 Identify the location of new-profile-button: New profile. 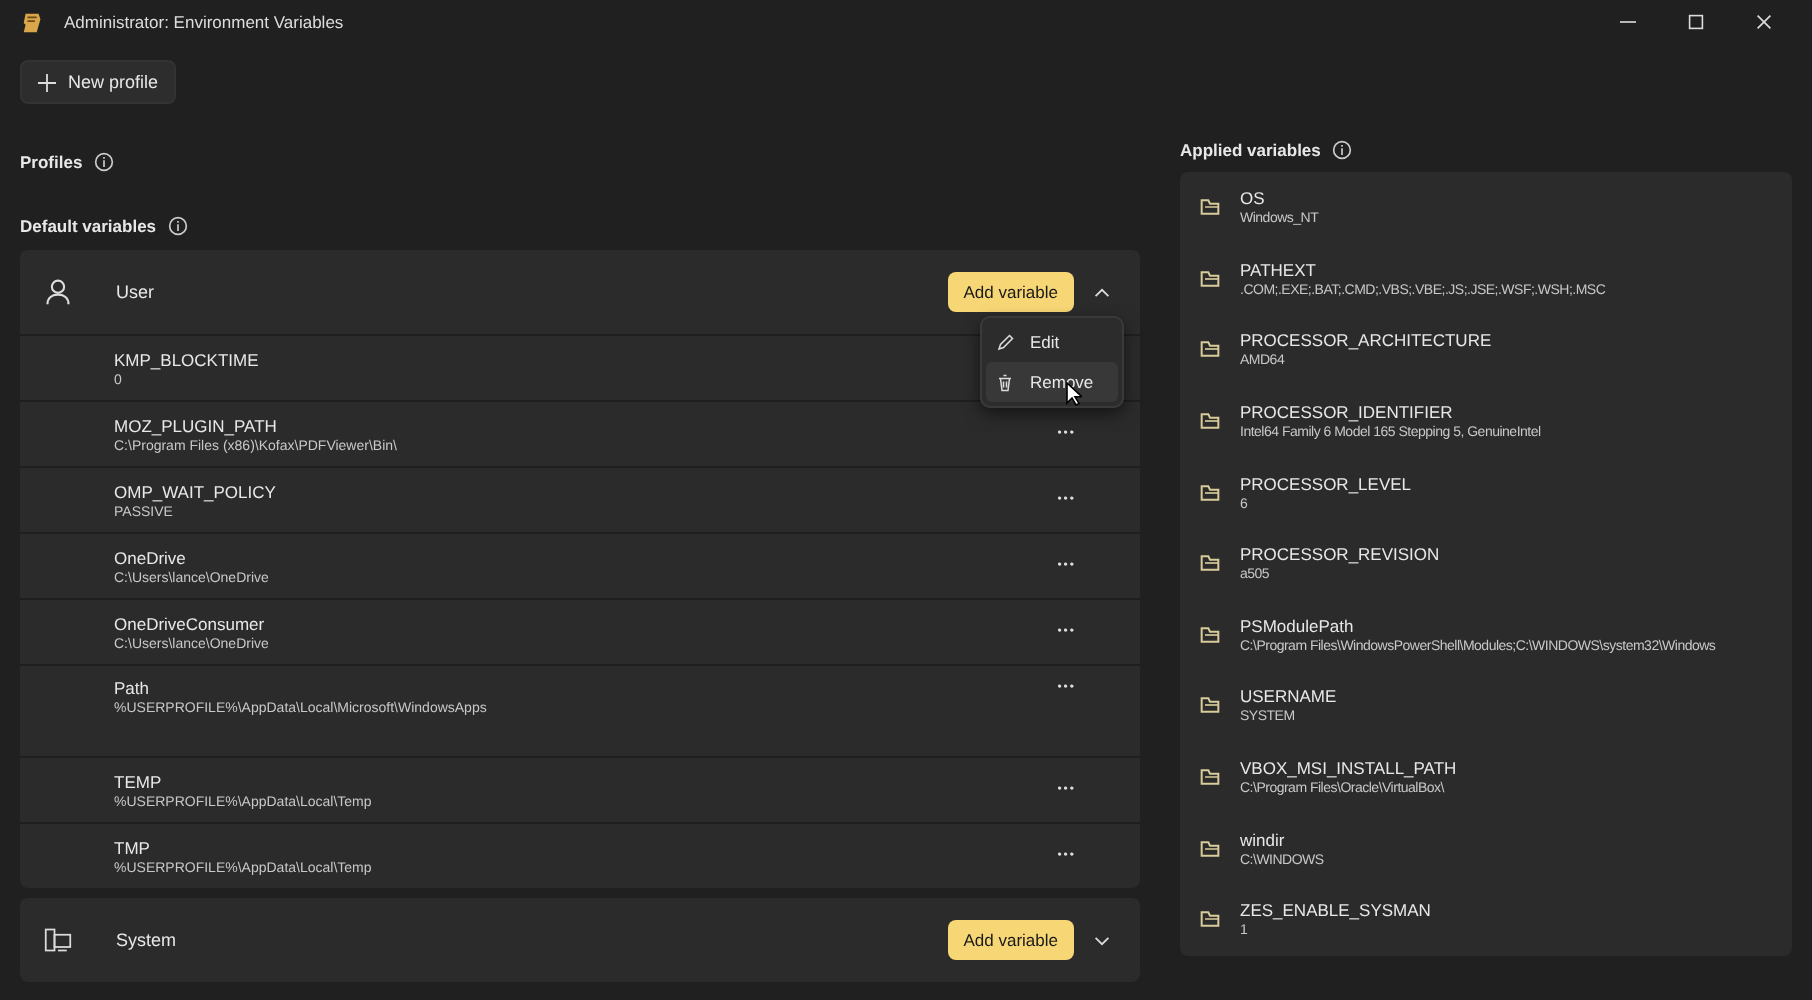
(98, 82).